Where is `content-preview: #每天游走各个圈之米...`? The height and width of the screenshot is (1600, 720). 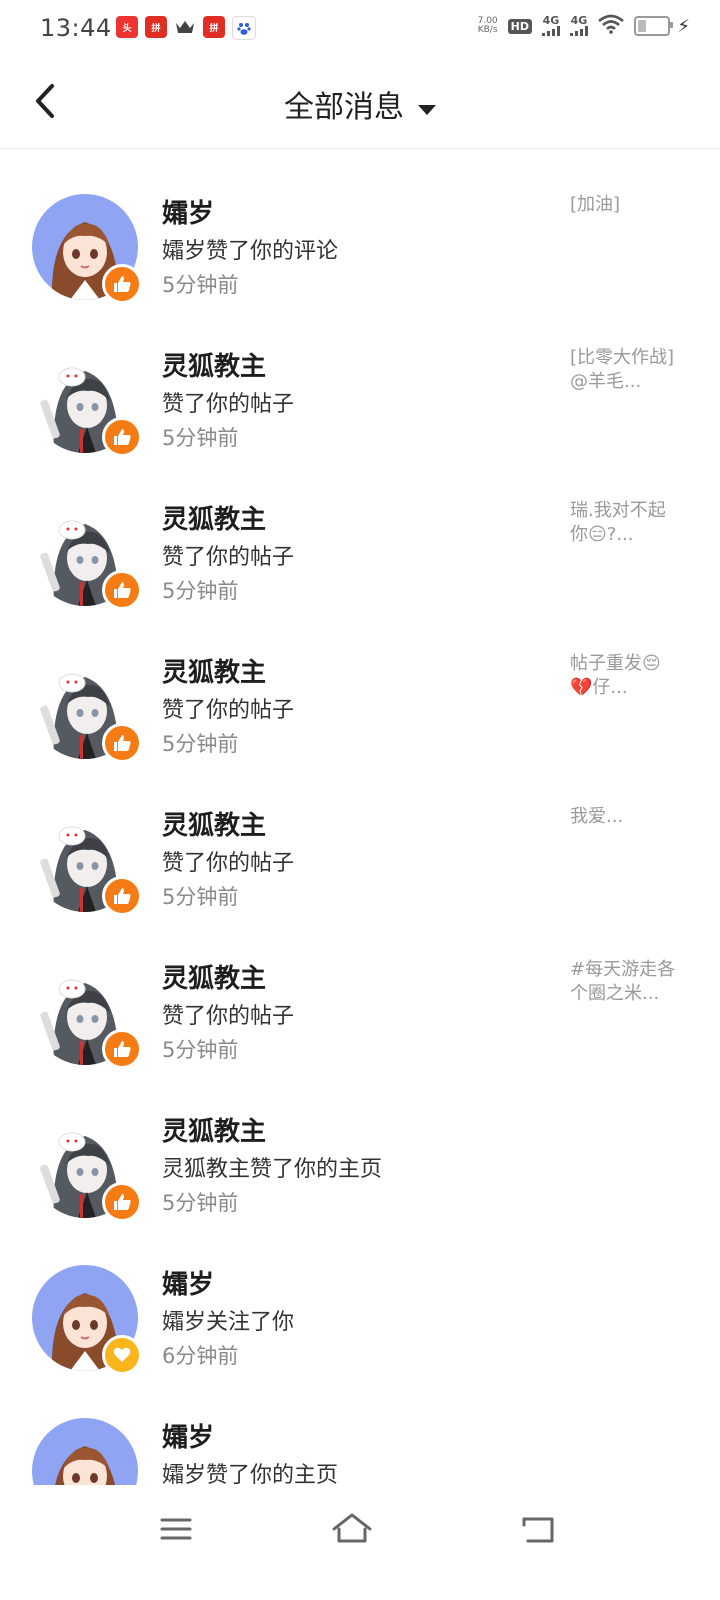 content-preview: #每天游走各个圈之米... is located at coordinates (626, 982).